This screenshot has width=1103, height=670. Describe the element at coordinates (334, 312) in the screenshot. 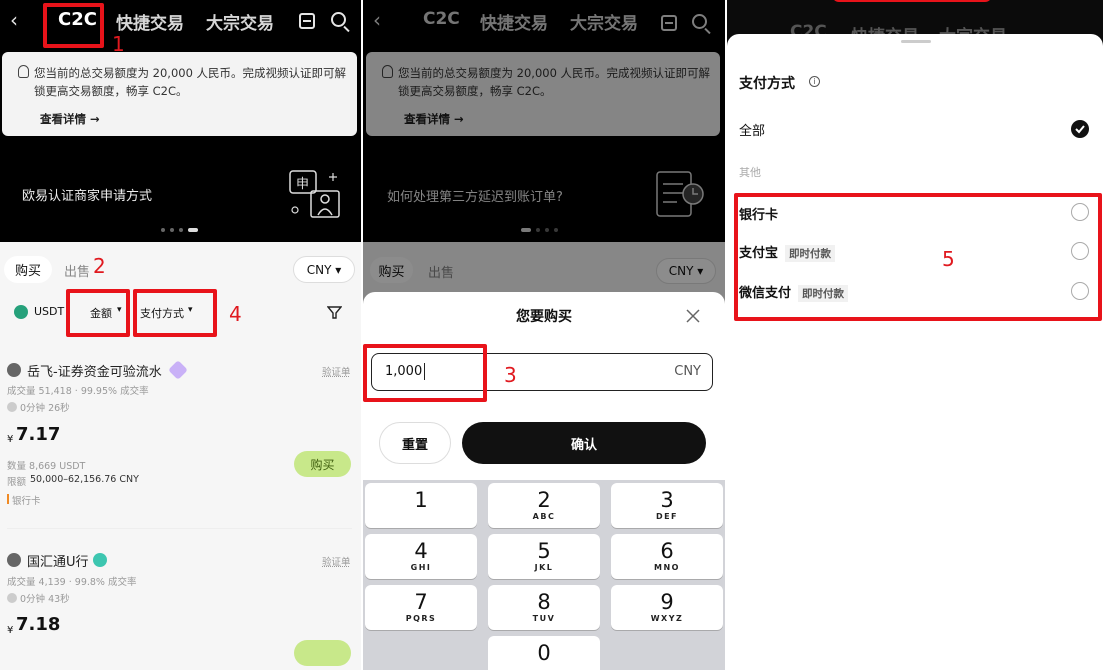

I see `filter-icon` at that location.